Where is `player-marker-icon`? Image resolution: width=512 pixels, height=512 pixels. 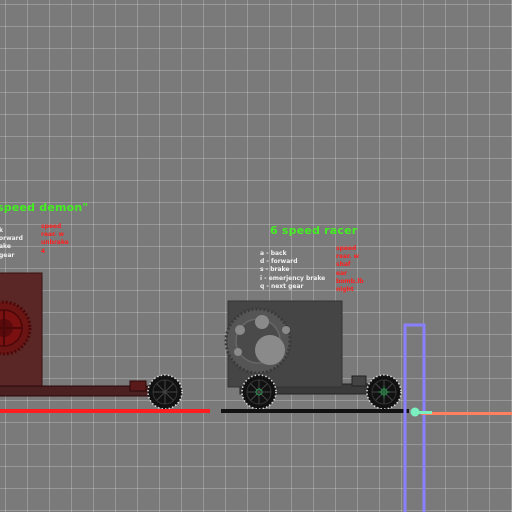 player-marker-icon is located at coordinates (421, 412).